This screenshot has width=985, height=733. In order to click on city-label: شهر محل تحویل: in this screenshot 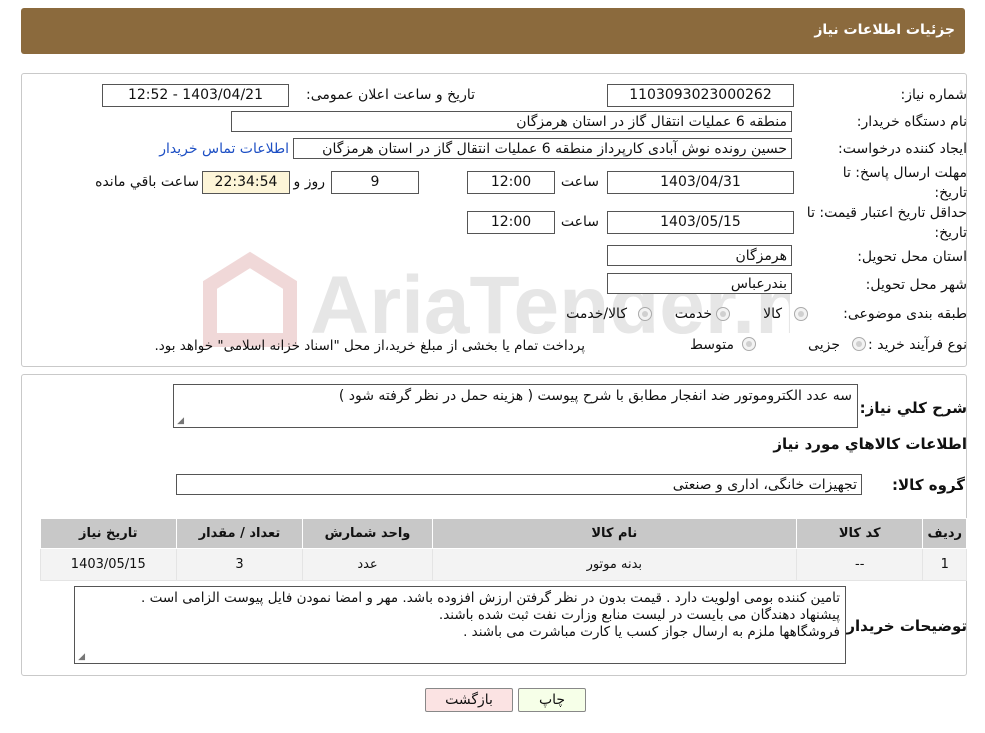, I will do `click(916, 285)`.